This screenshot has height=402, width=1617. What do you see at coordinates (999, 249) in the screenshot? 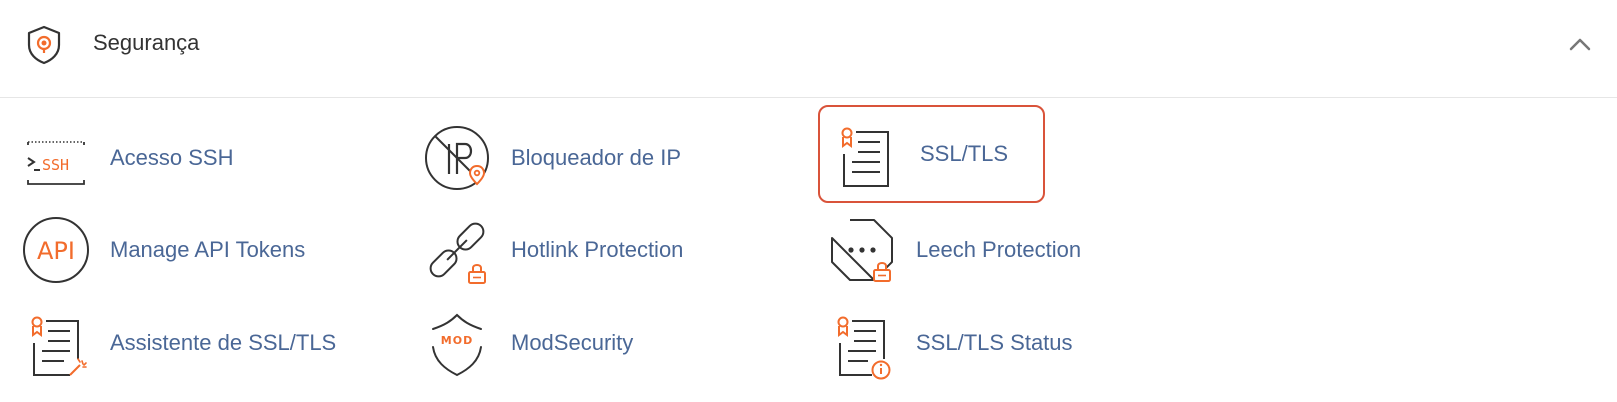
I see `tool-label: Leech Protection` at bounding box center [999, 249].